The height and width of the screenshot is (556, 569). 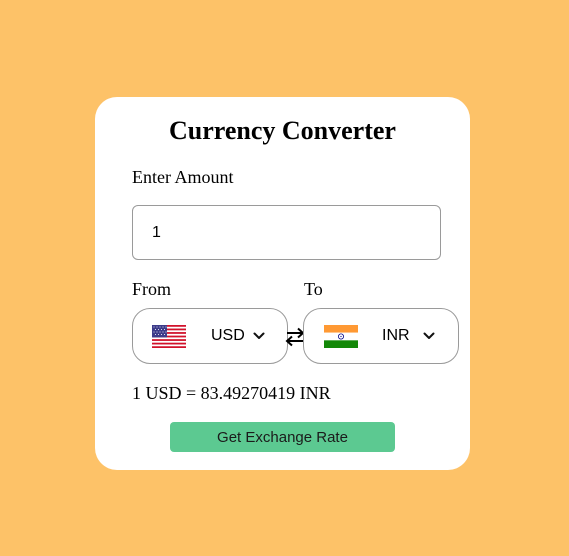 I want to click on amount-input, so click(x=286, y=232).